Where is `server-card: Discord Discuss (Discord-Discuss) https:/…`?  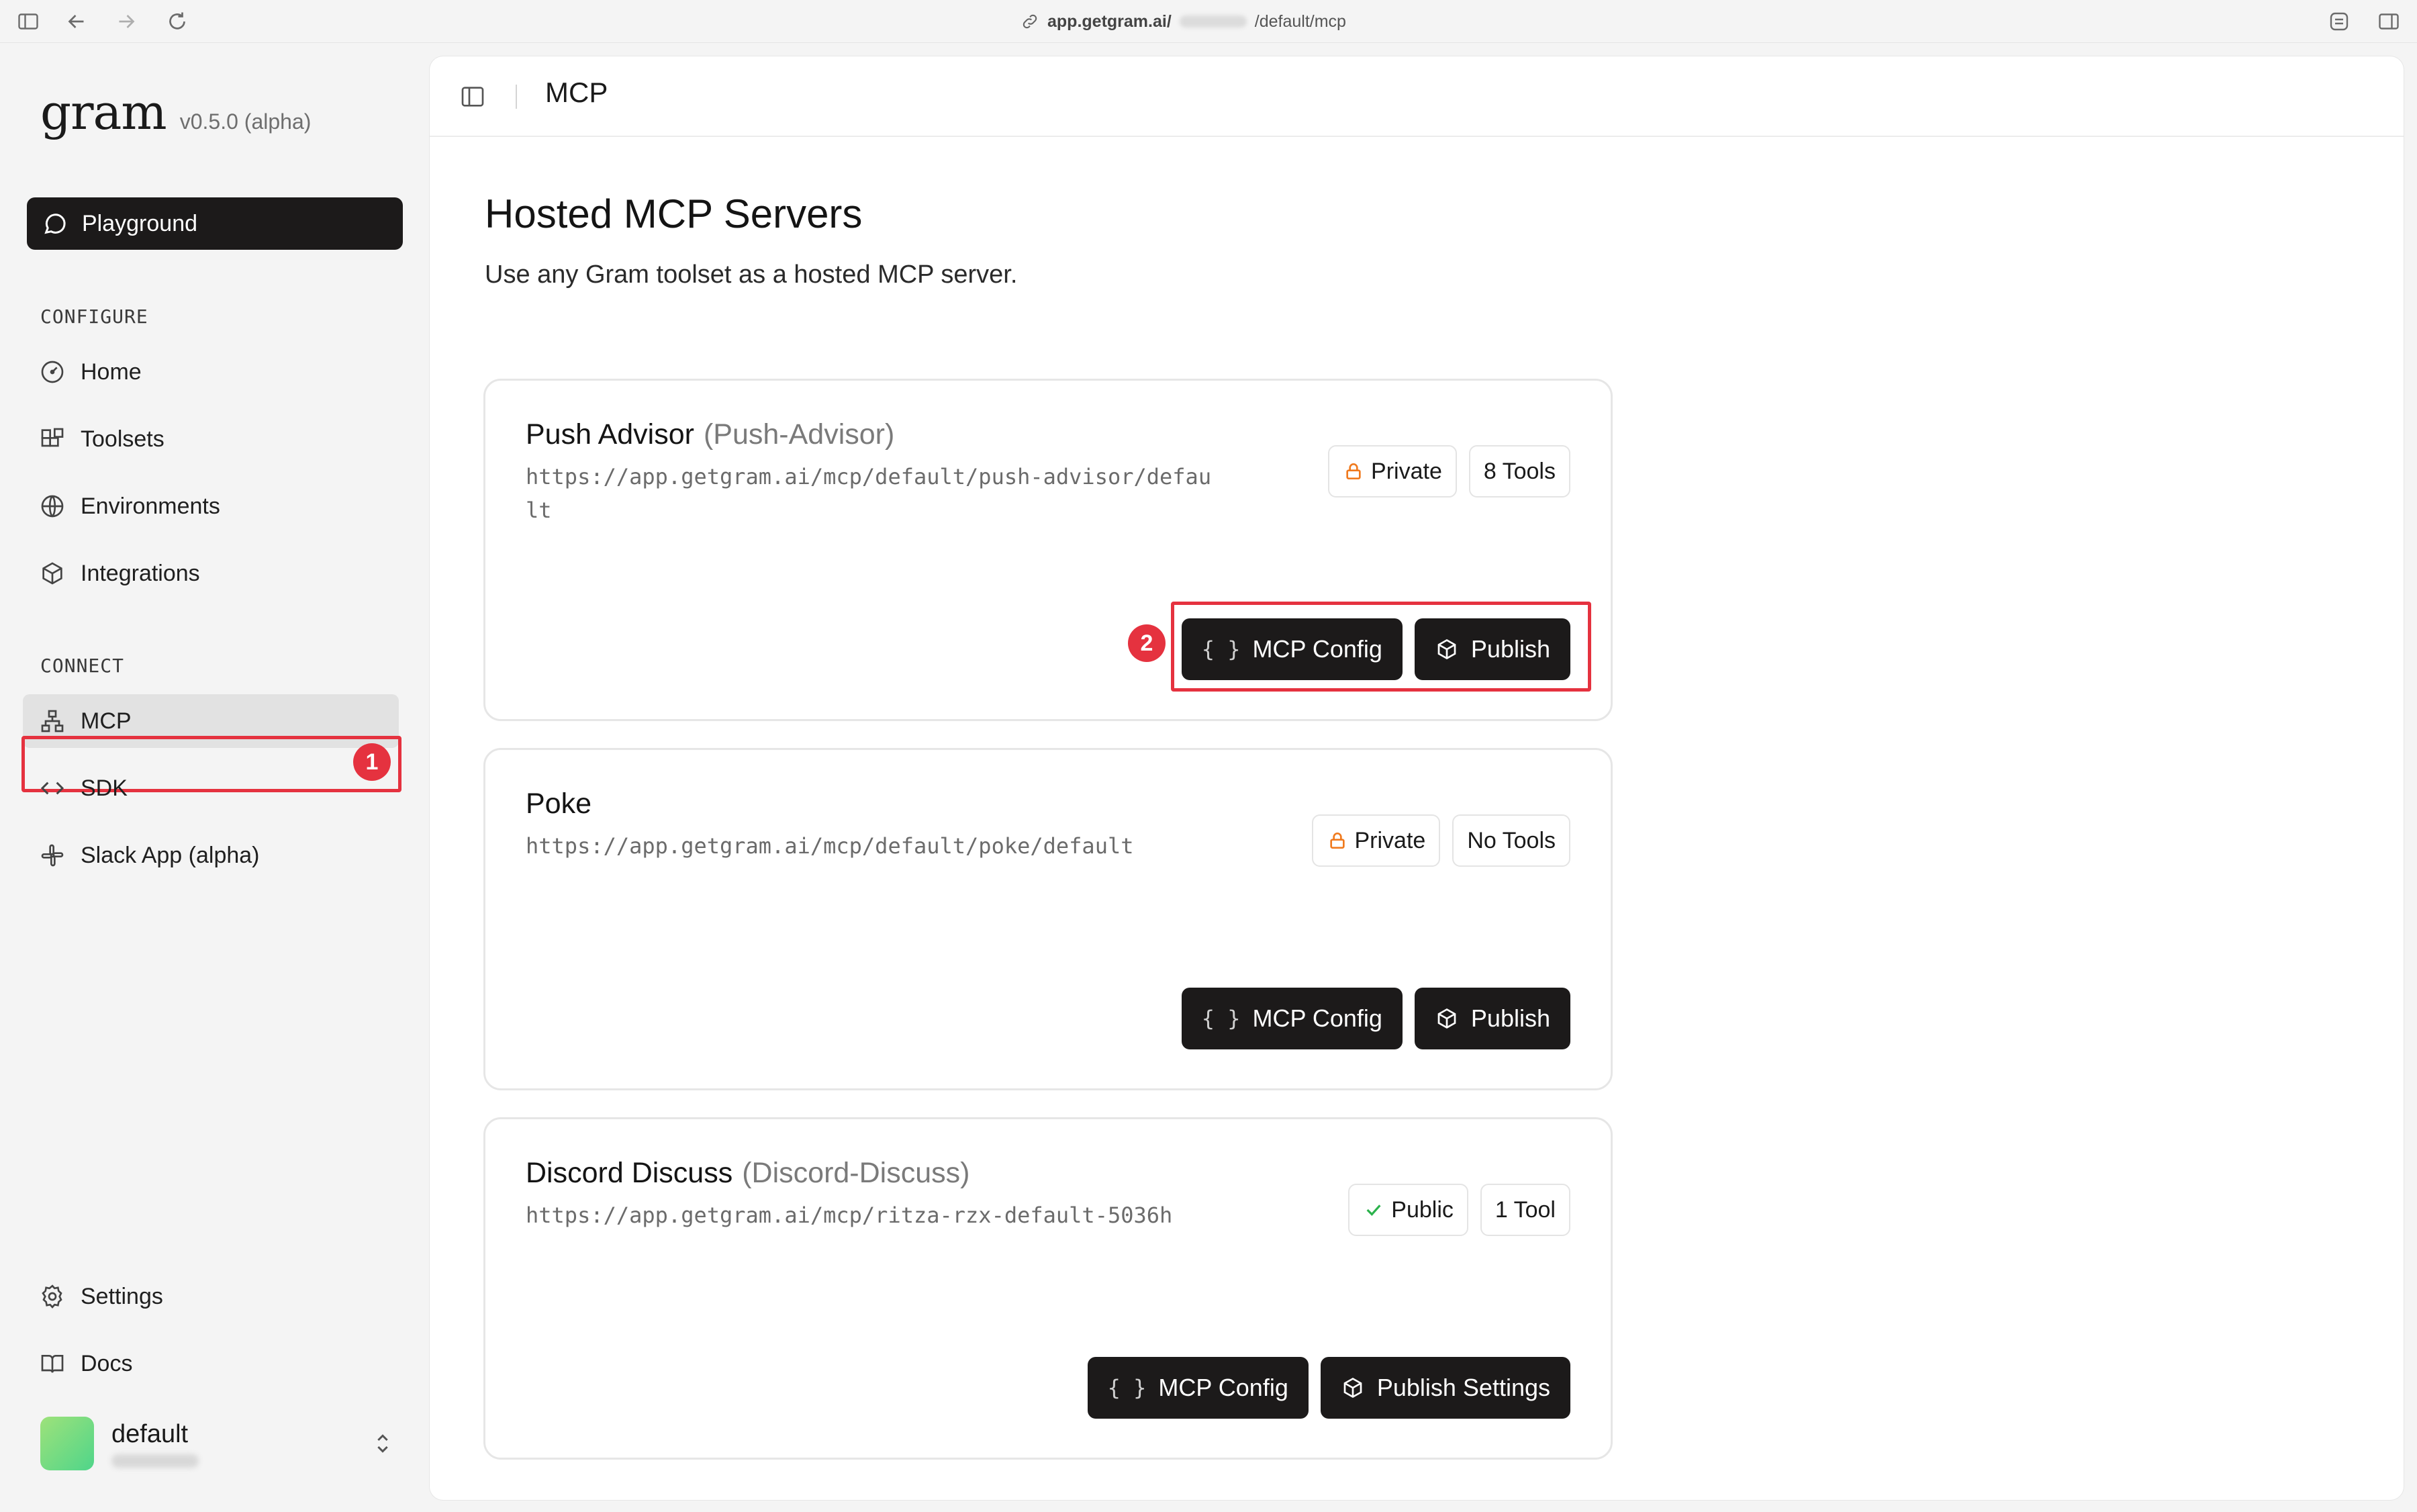
server-card: Discord Discuss (Discord-Discuss) https:/… is located at coordinates (1048, 1288).